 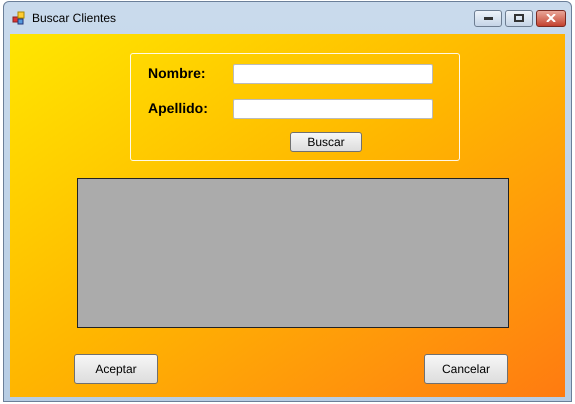 I want to click on minimize-button, so click(x=488, y=18).